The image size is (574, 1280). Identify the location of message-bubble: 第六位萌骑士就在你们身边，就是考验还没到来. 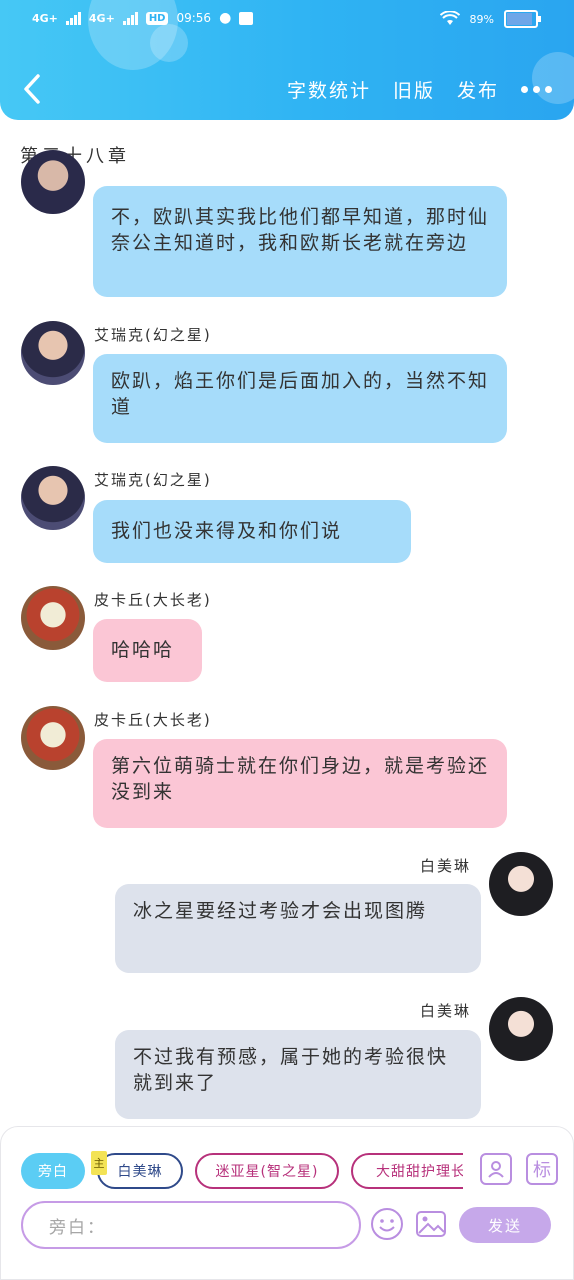
(300, 783).